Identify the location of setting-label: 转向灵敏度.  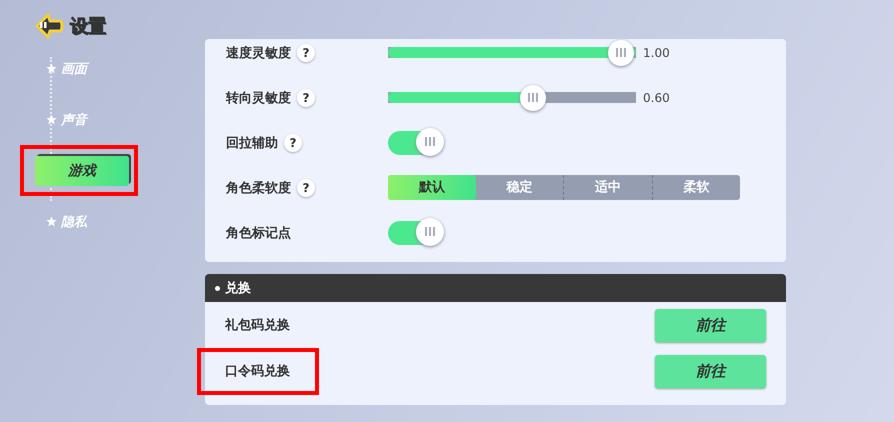
(258, 98).